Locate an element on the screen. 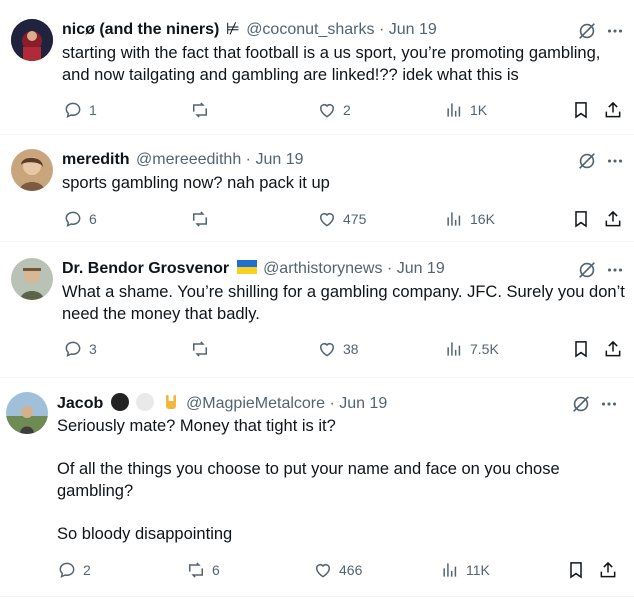 This screenshot has height=612, width=634. like-count: 2 is located at coordinates (347, 110).